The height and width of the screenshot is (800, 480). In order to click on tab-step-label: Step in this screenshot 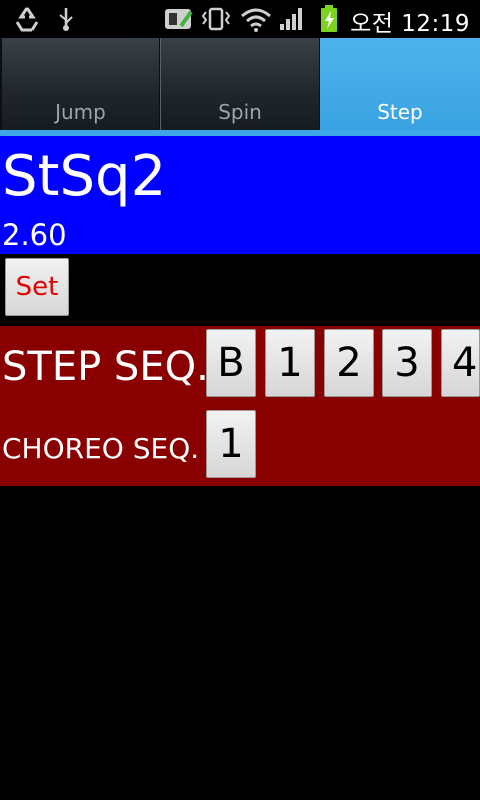, I will do `click(400, 112)`.